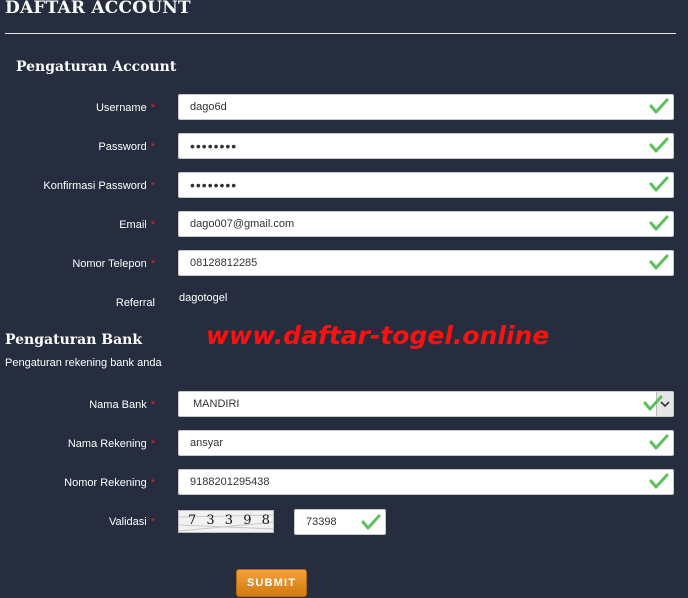 The image size is (688, 598). I want to click on submit-button: SUBMIT, so click(271, 583).